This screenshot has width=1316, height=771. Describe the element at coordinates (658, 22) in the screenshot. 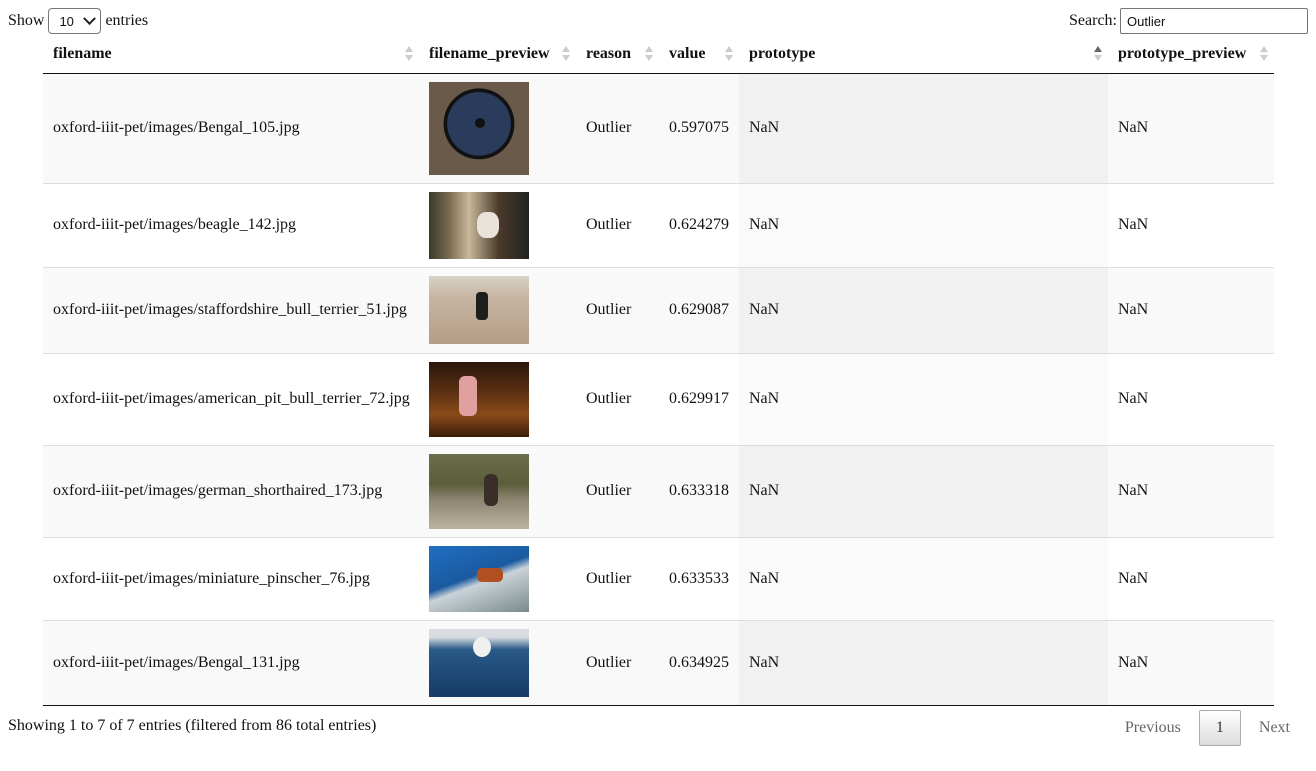

I see `table-controls: Show 10 entries Search: Outlier` at that location.